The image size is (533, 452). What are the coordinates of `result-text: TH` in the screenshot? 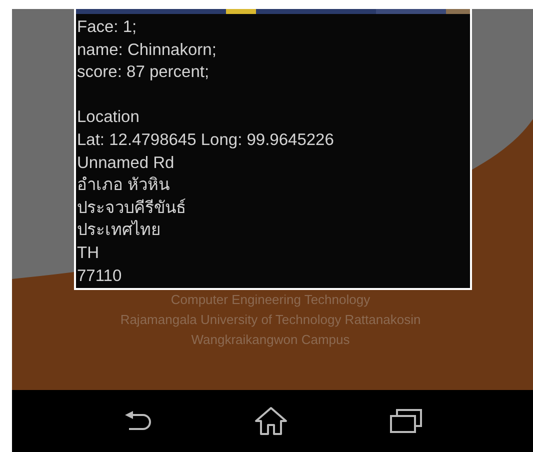 It's located at (88, 253).